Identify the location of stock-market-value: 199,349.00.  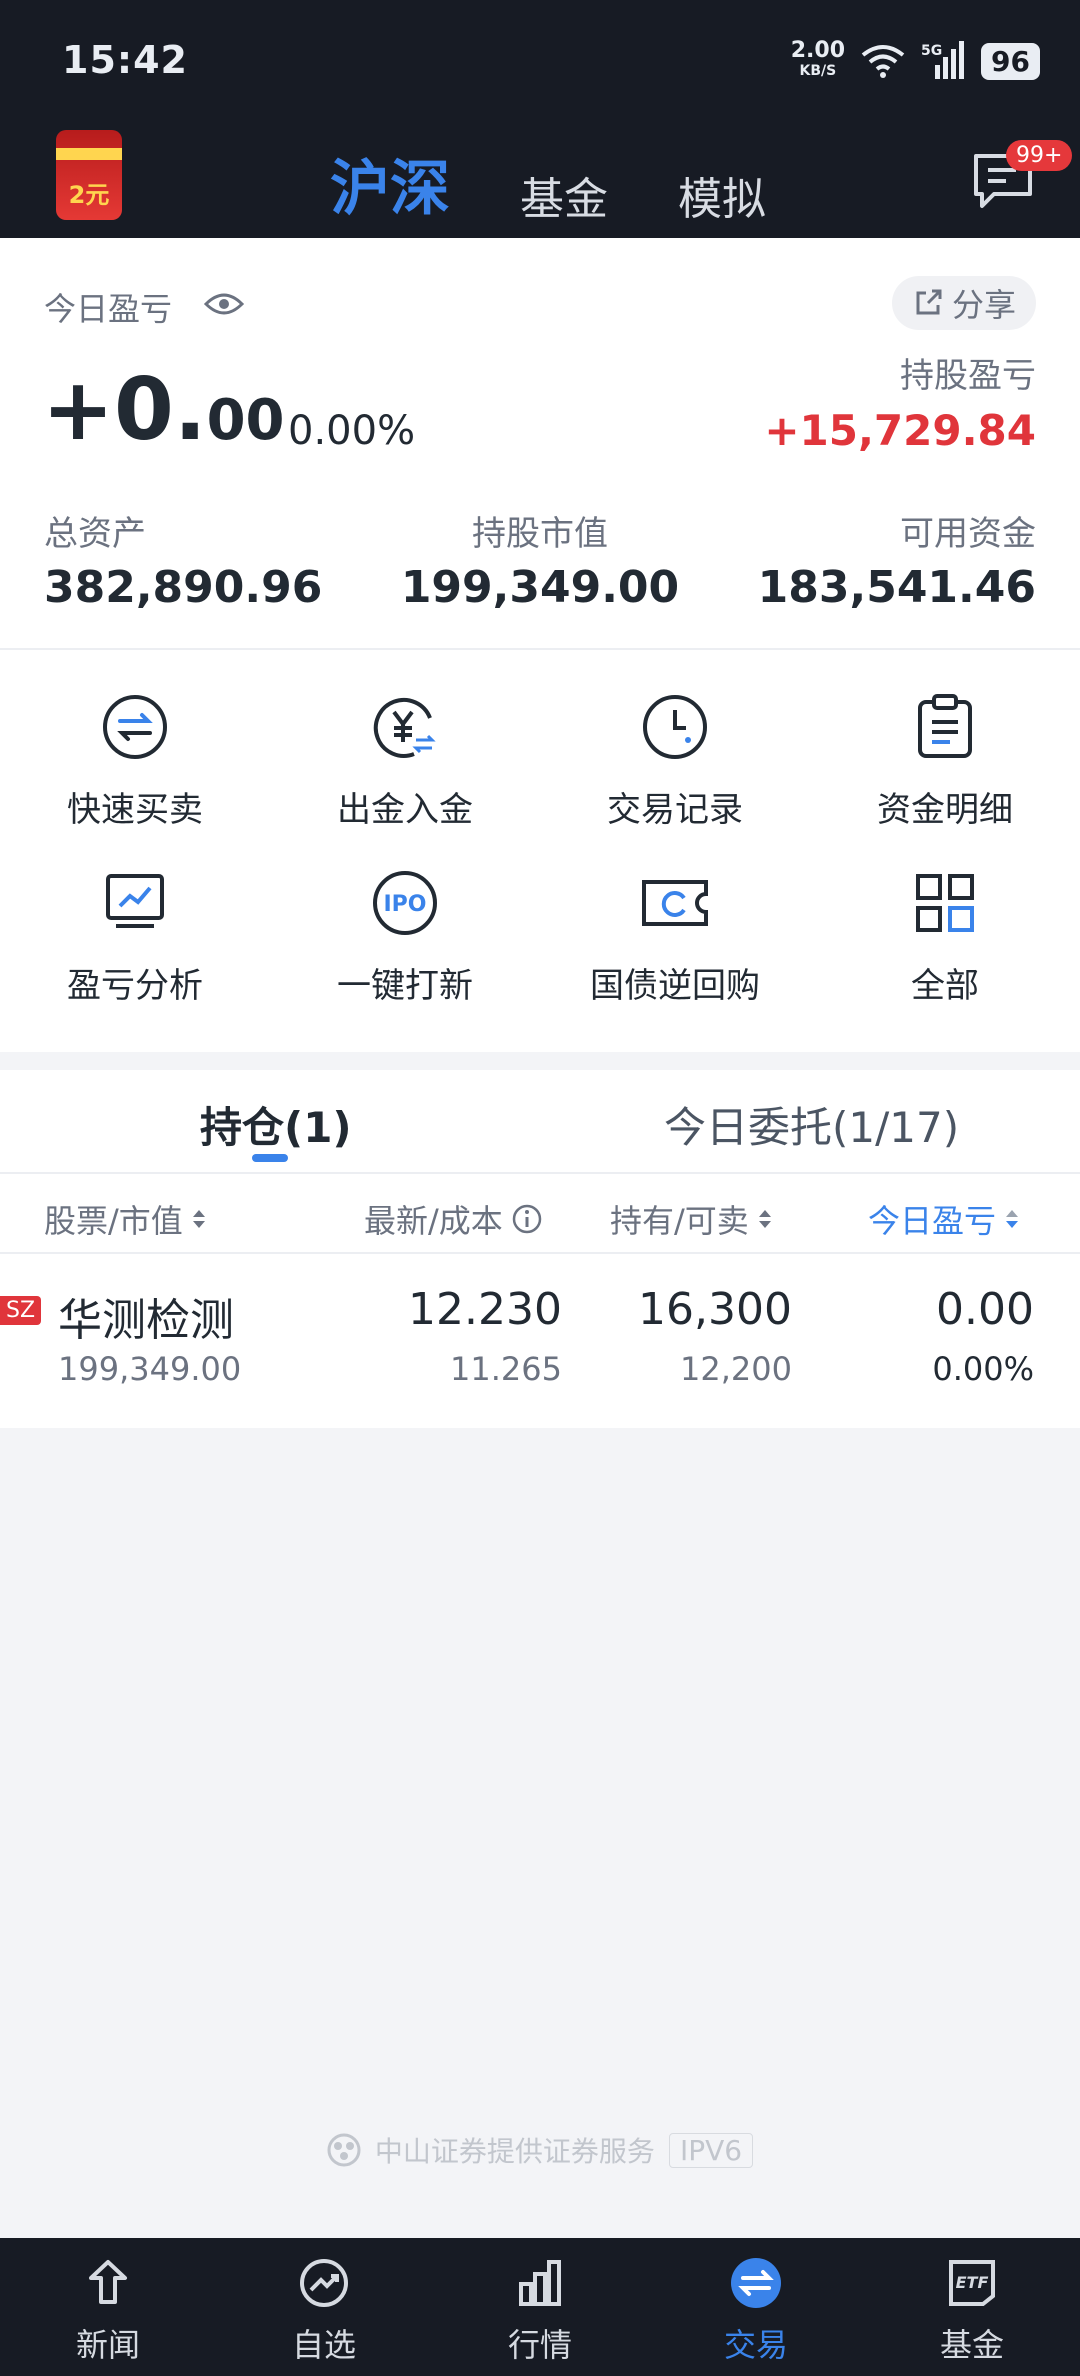
(150, 1369).